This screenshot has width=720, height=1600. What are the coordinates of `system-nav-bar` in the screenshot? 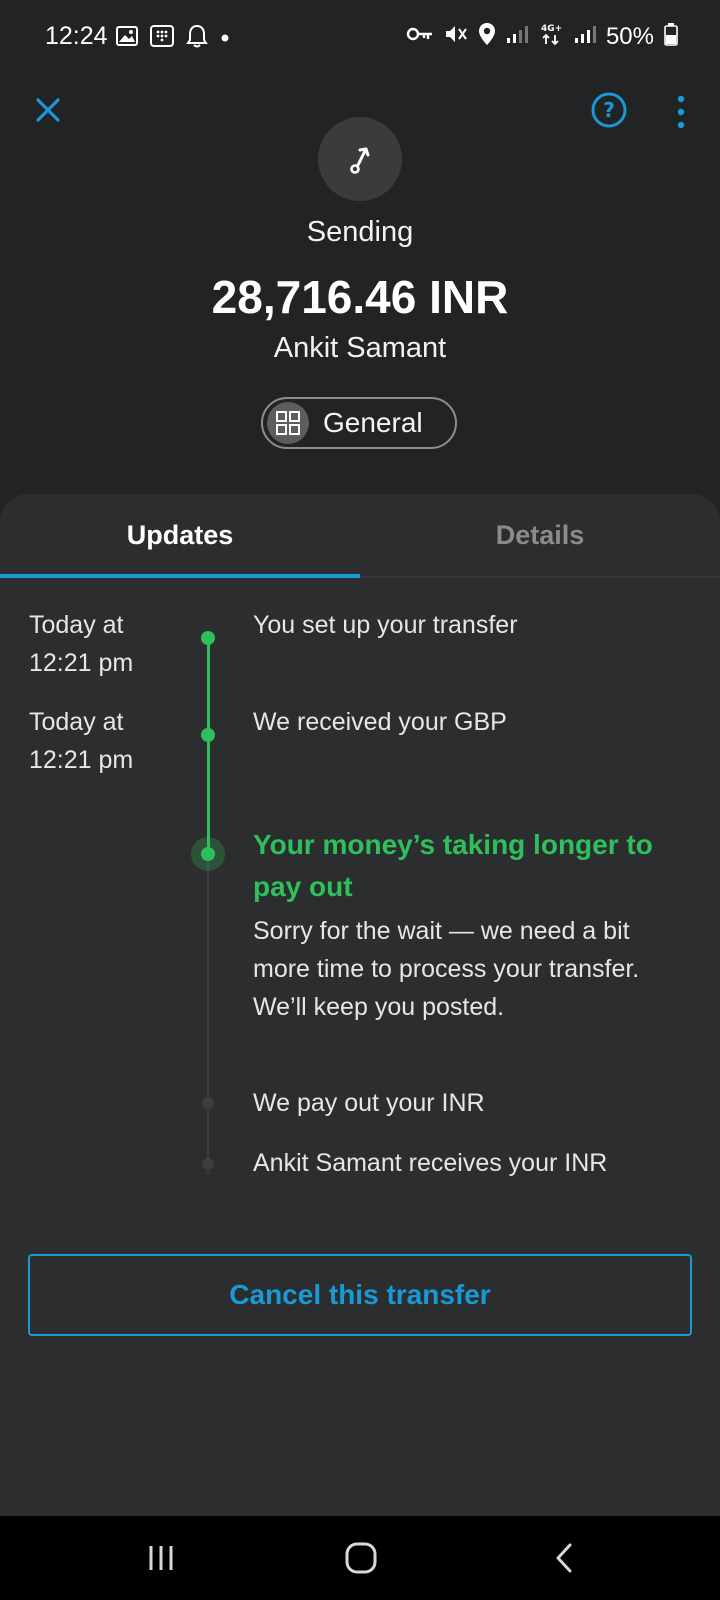 It's located at (360, 1558).